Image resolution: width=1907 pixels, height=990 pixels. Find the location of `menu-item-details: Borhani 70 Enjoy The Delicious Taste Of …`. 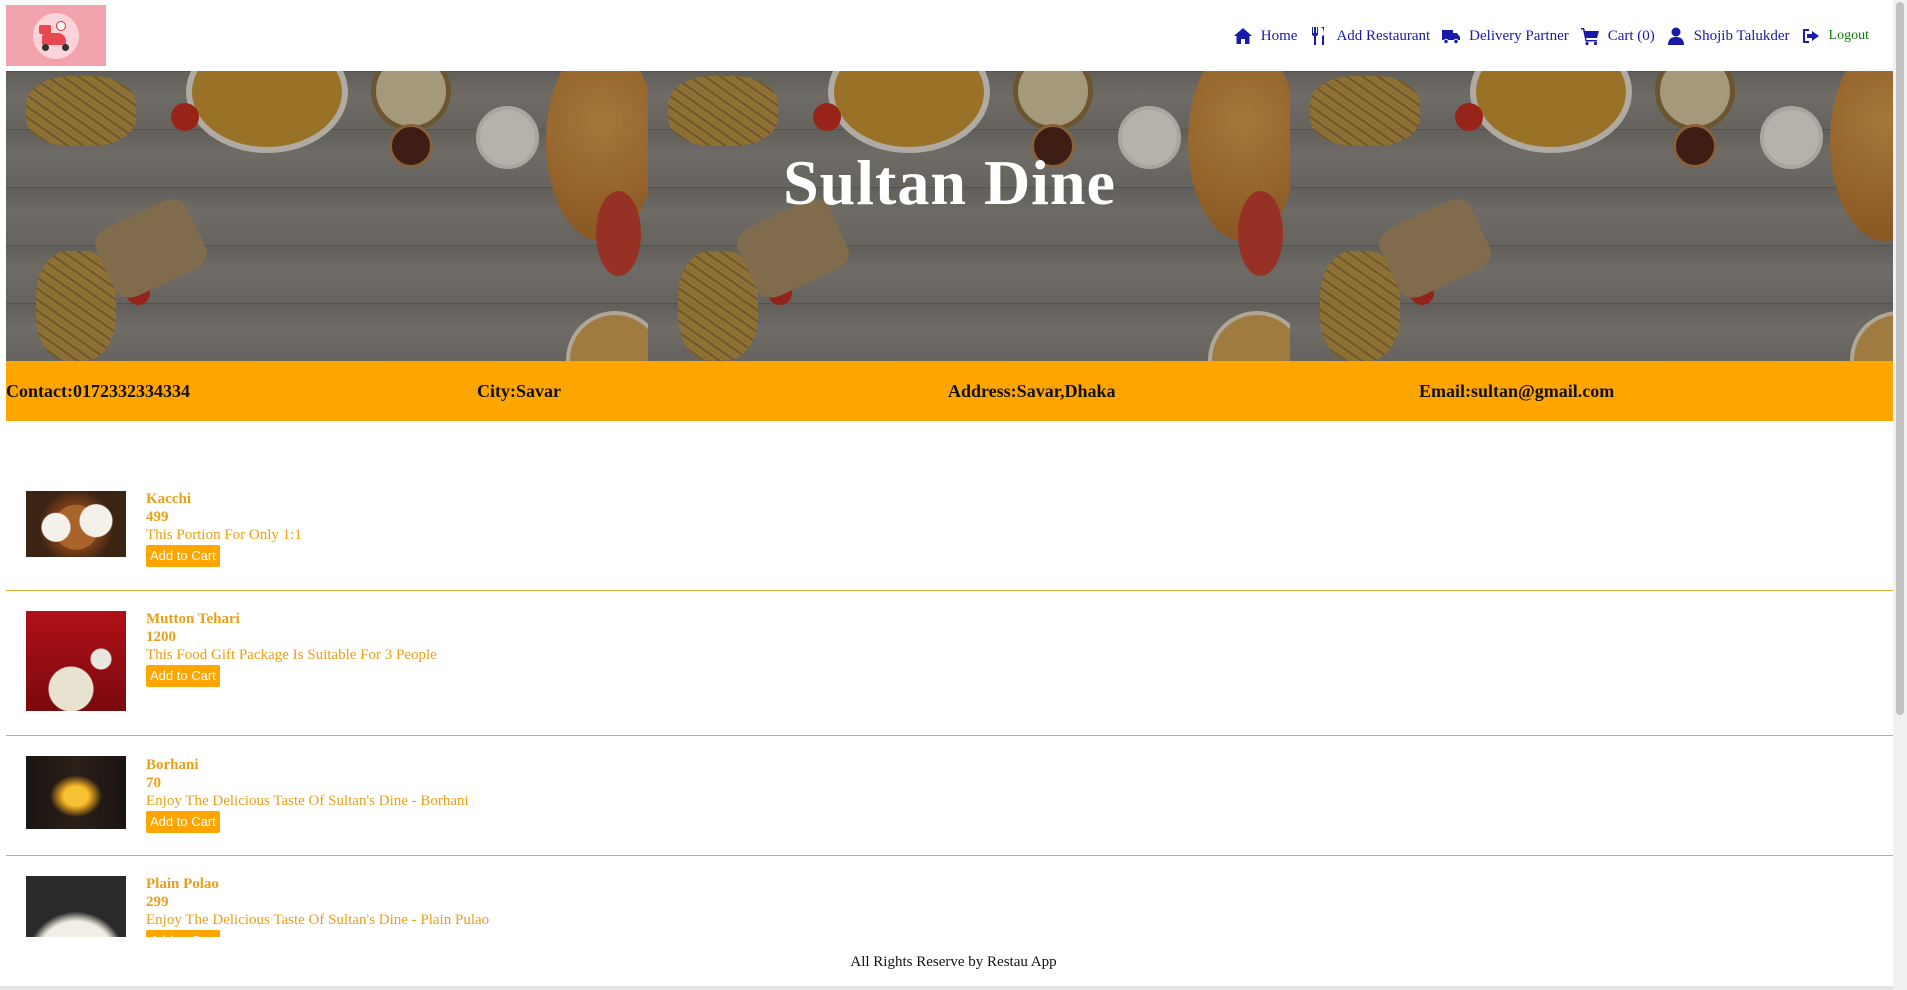

menu-item-details: Borhani 70 Enjoy The Delicious Taste Of … is located at coordinates (307, 794).